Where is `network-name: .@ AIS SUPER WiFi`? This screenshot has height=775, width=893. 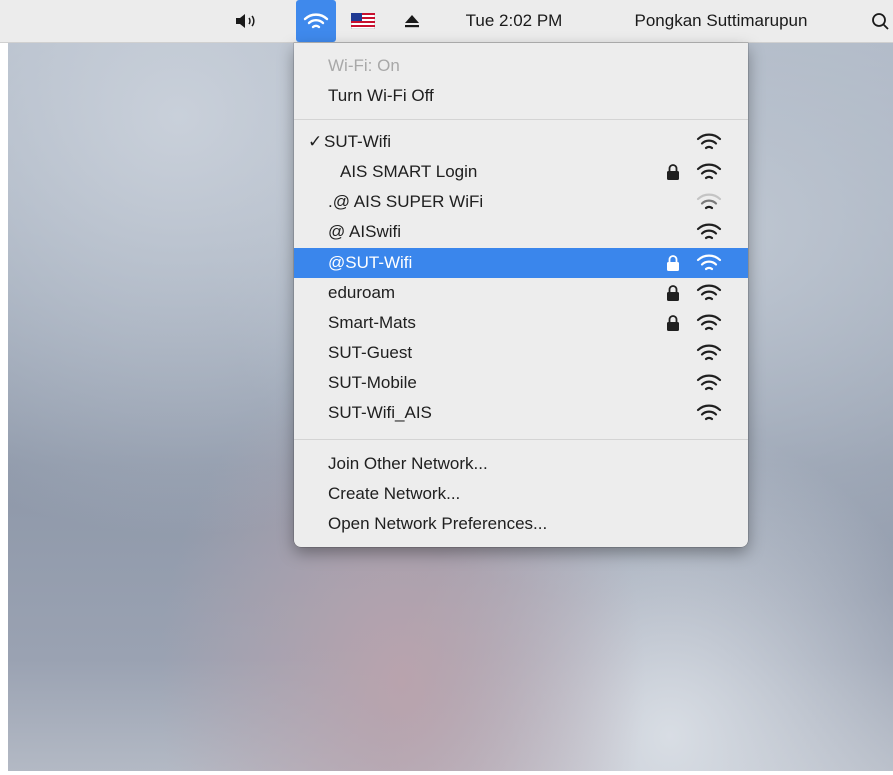 network-name: .@ AIS SUPER WiFi is located at coordinates (406, 201).